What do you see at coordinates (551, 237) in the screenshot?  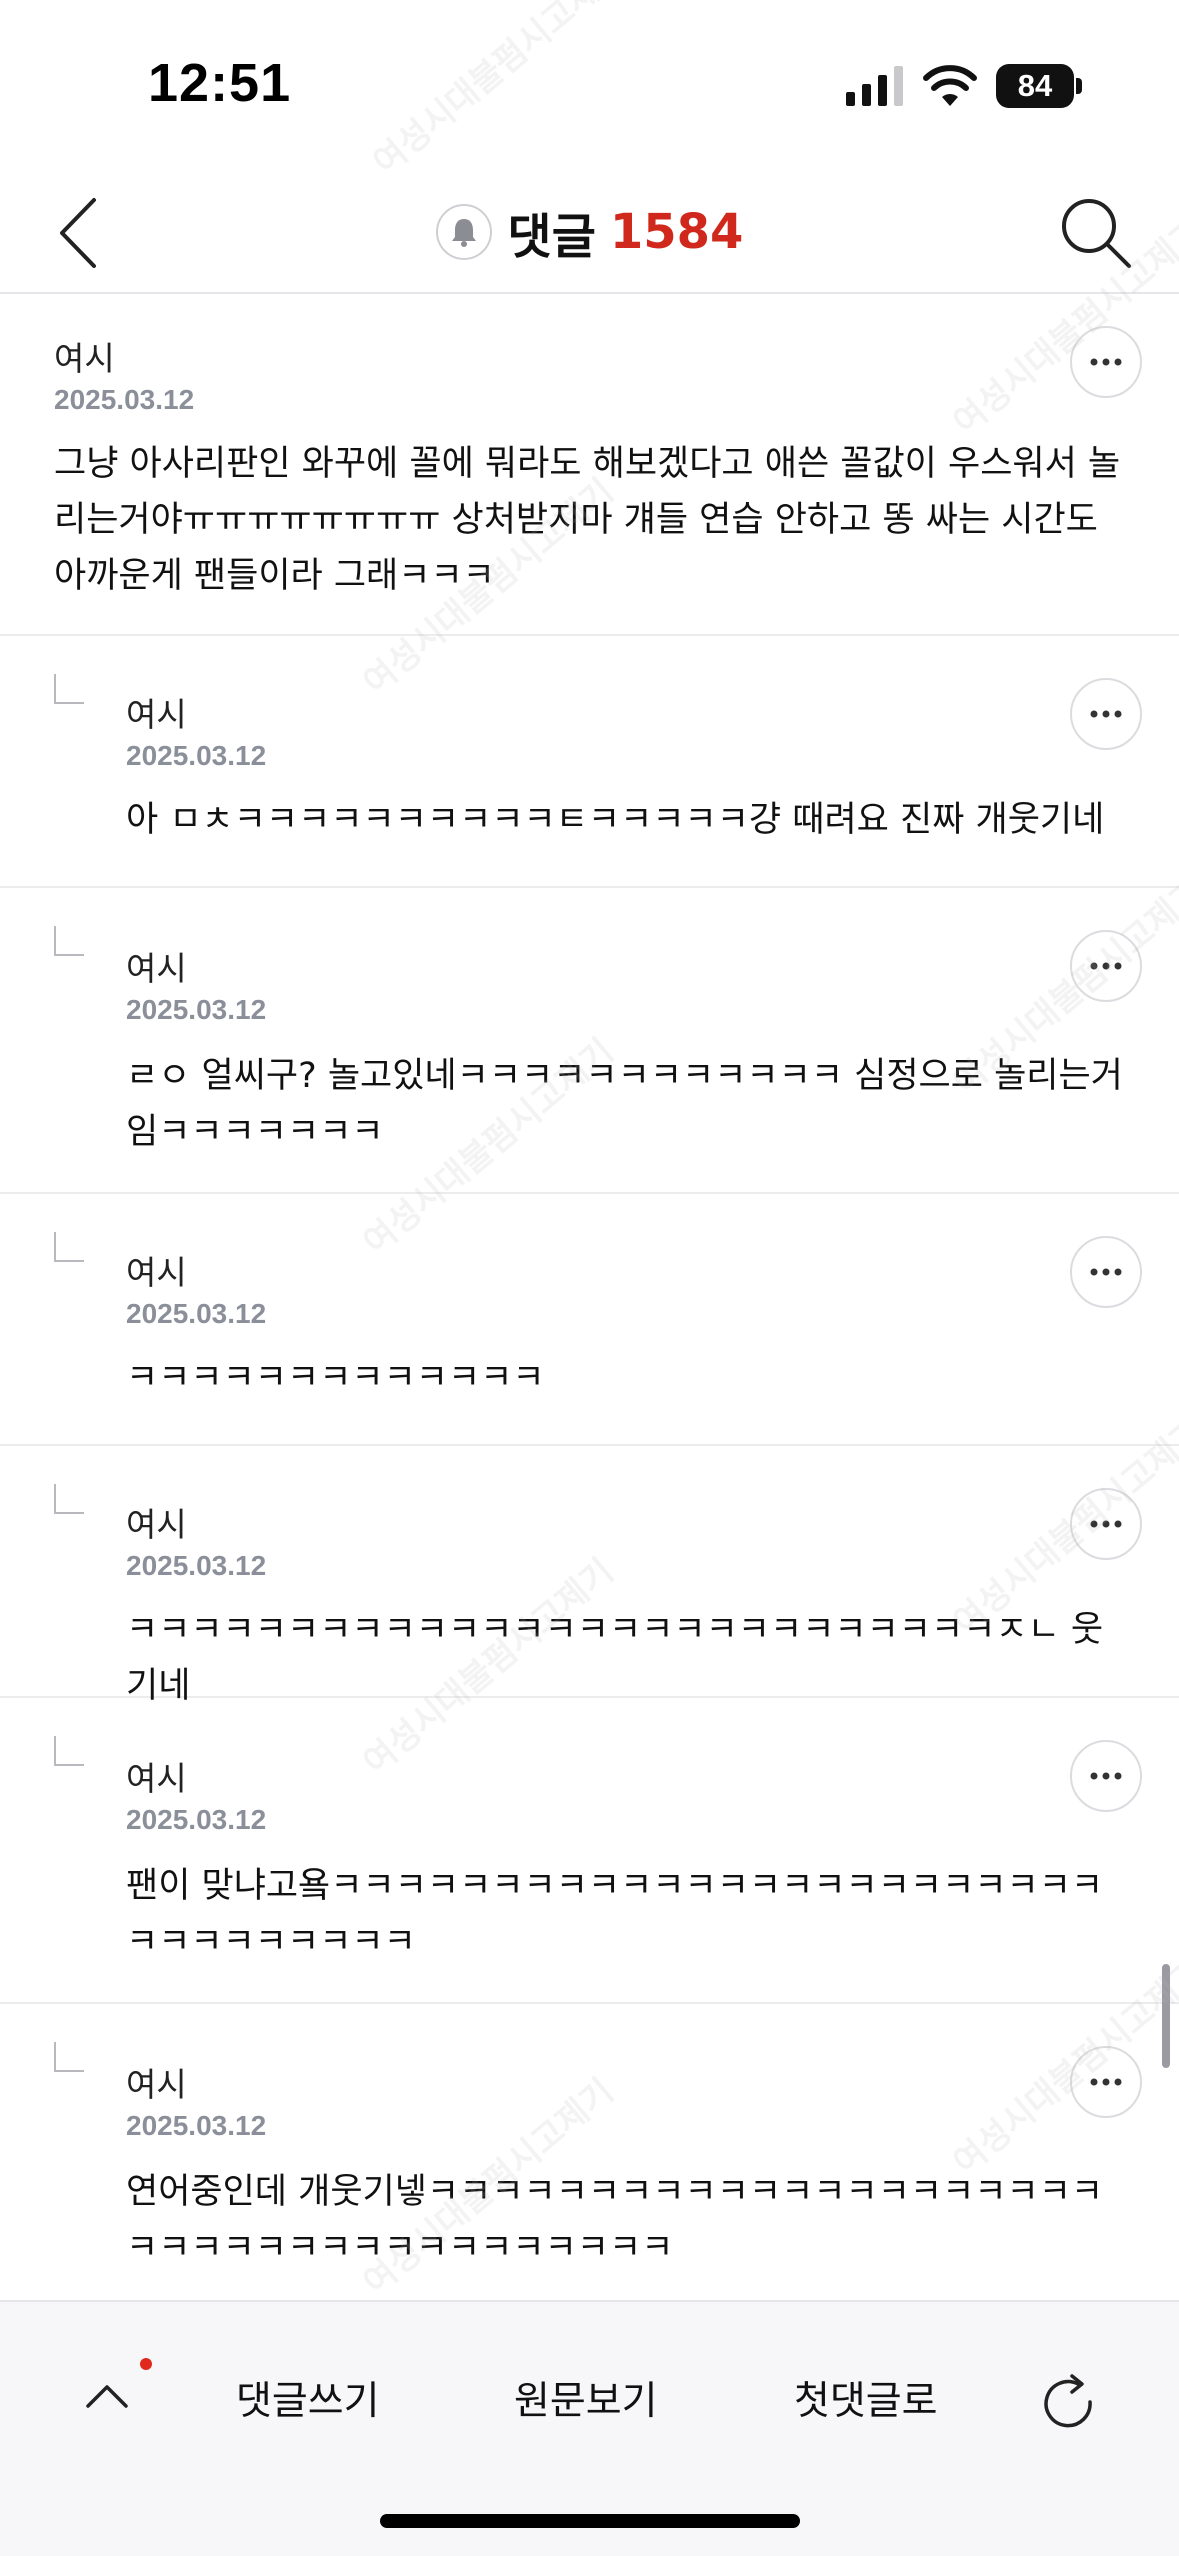 I see `page-title: 댓글` at bounding box center [551, 237].